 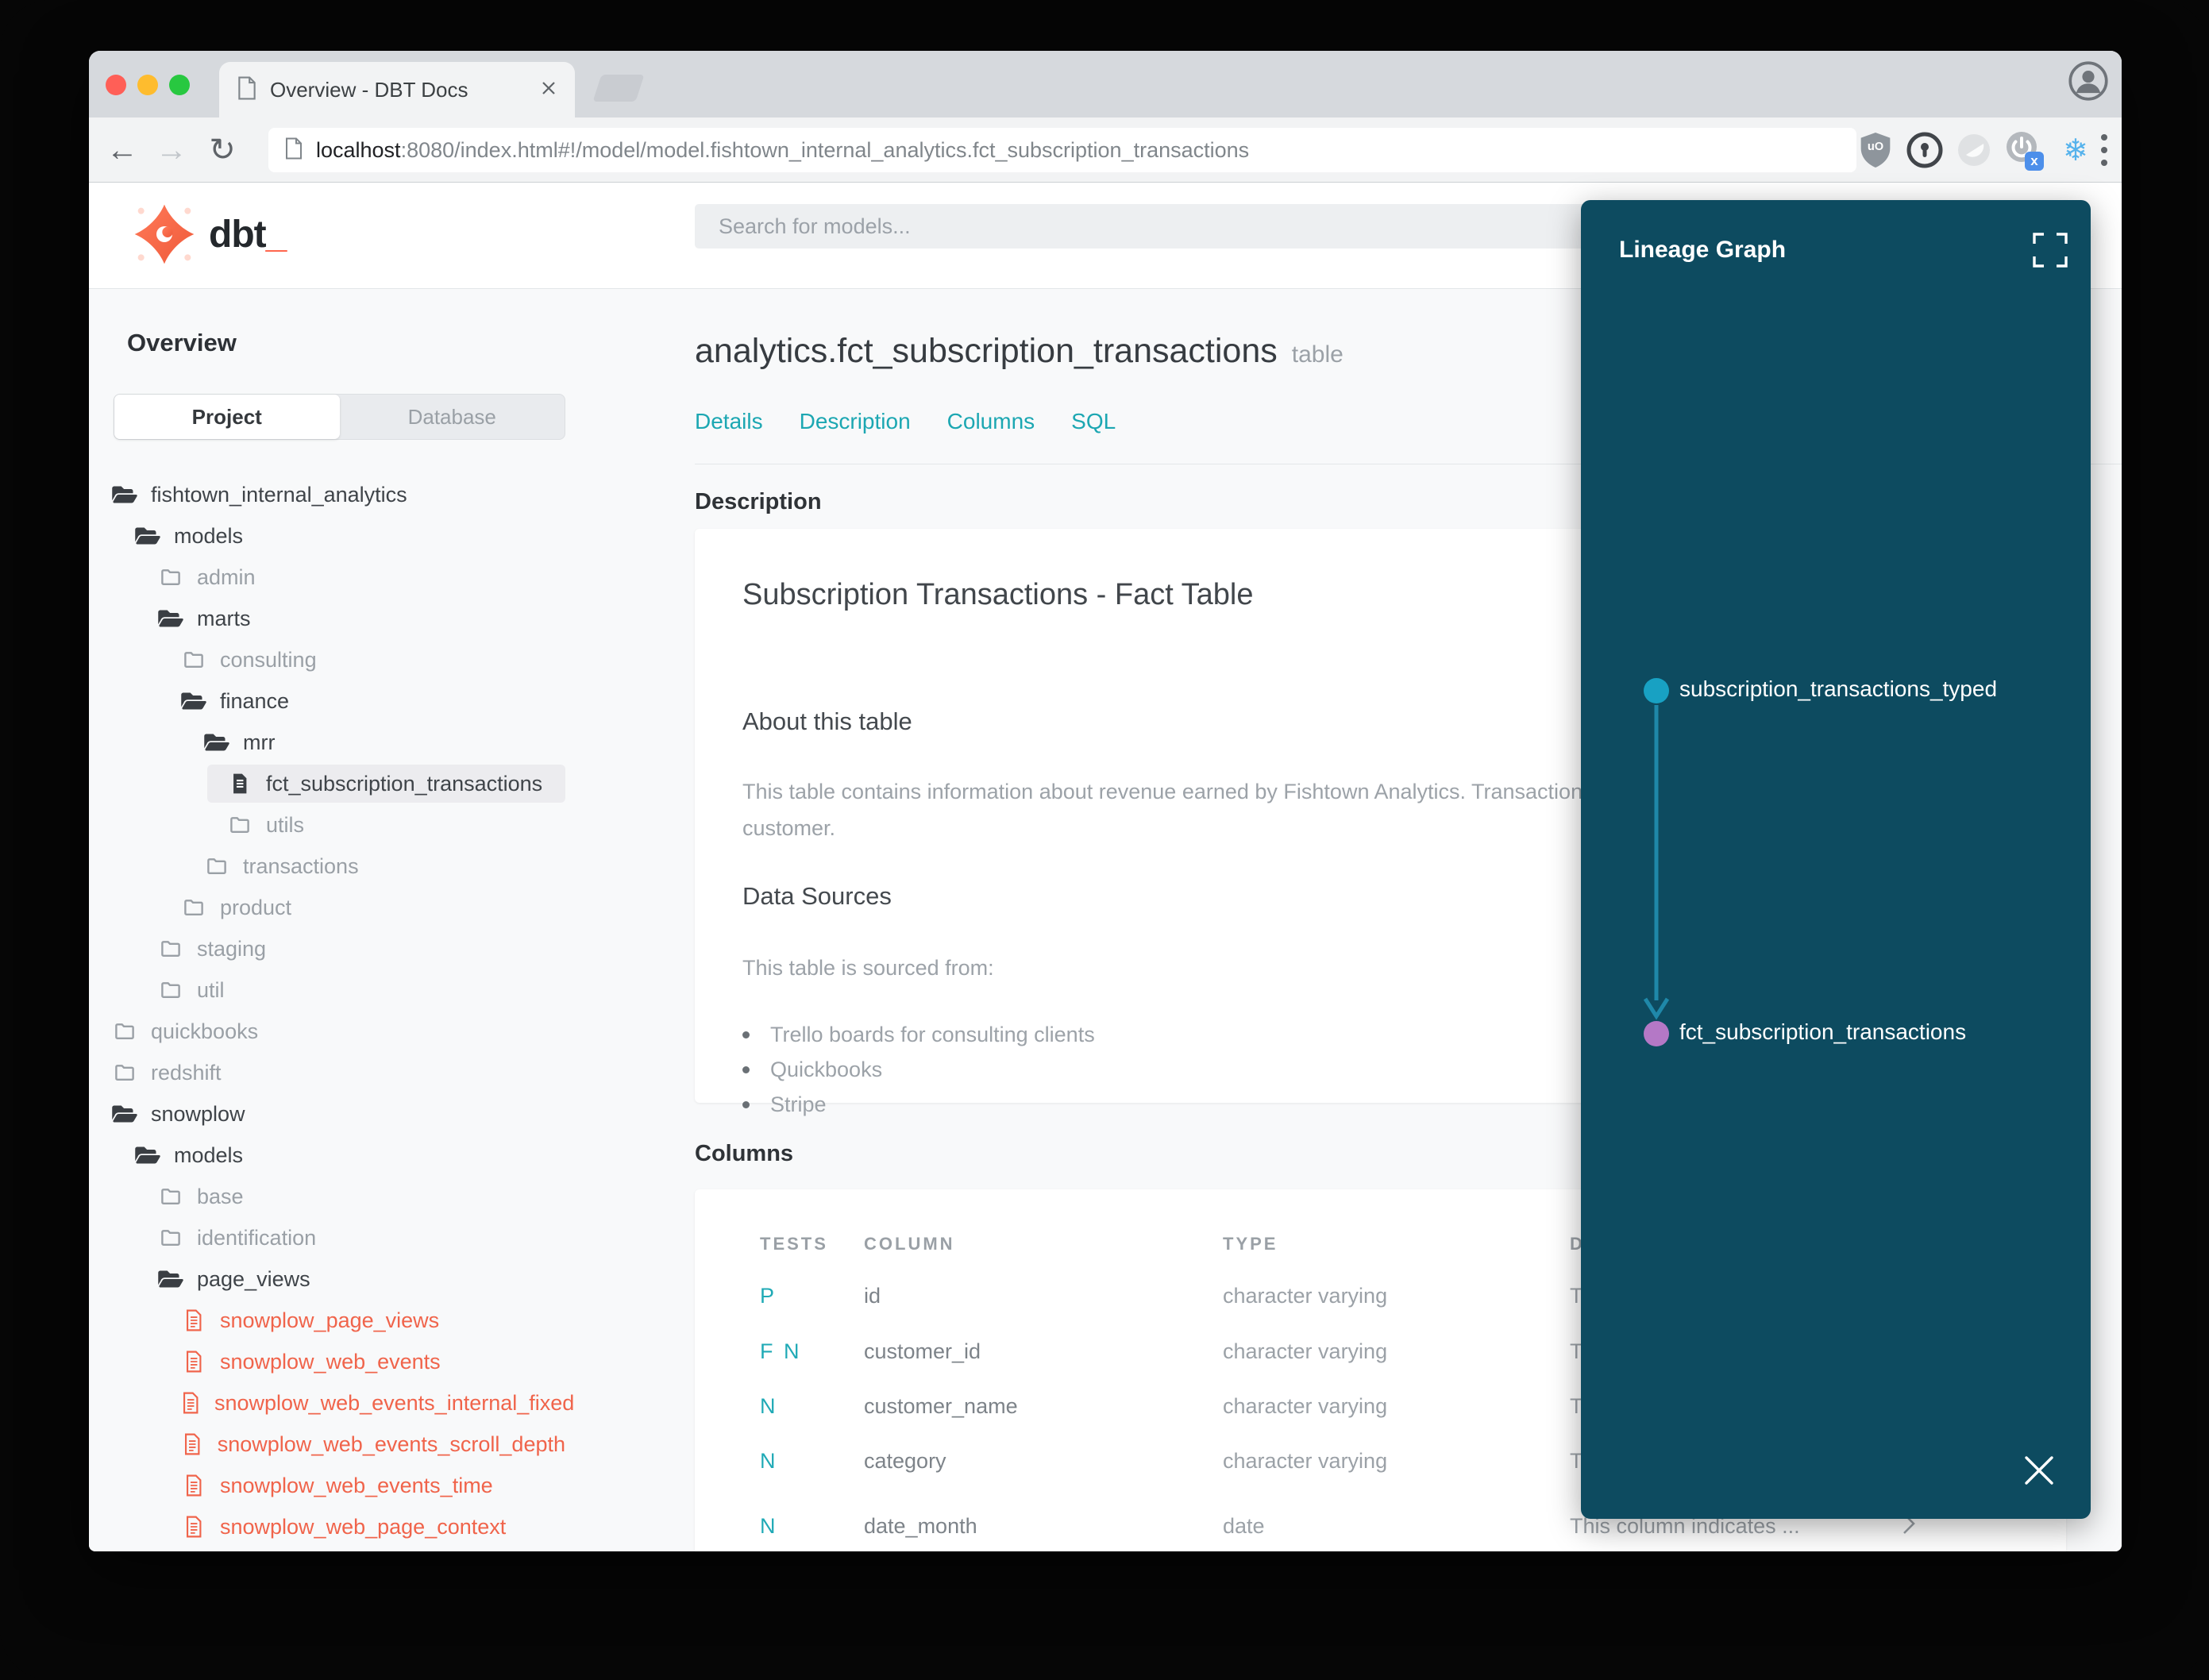 I want to click on tree-item-label: models, so click(x=209, y=535).